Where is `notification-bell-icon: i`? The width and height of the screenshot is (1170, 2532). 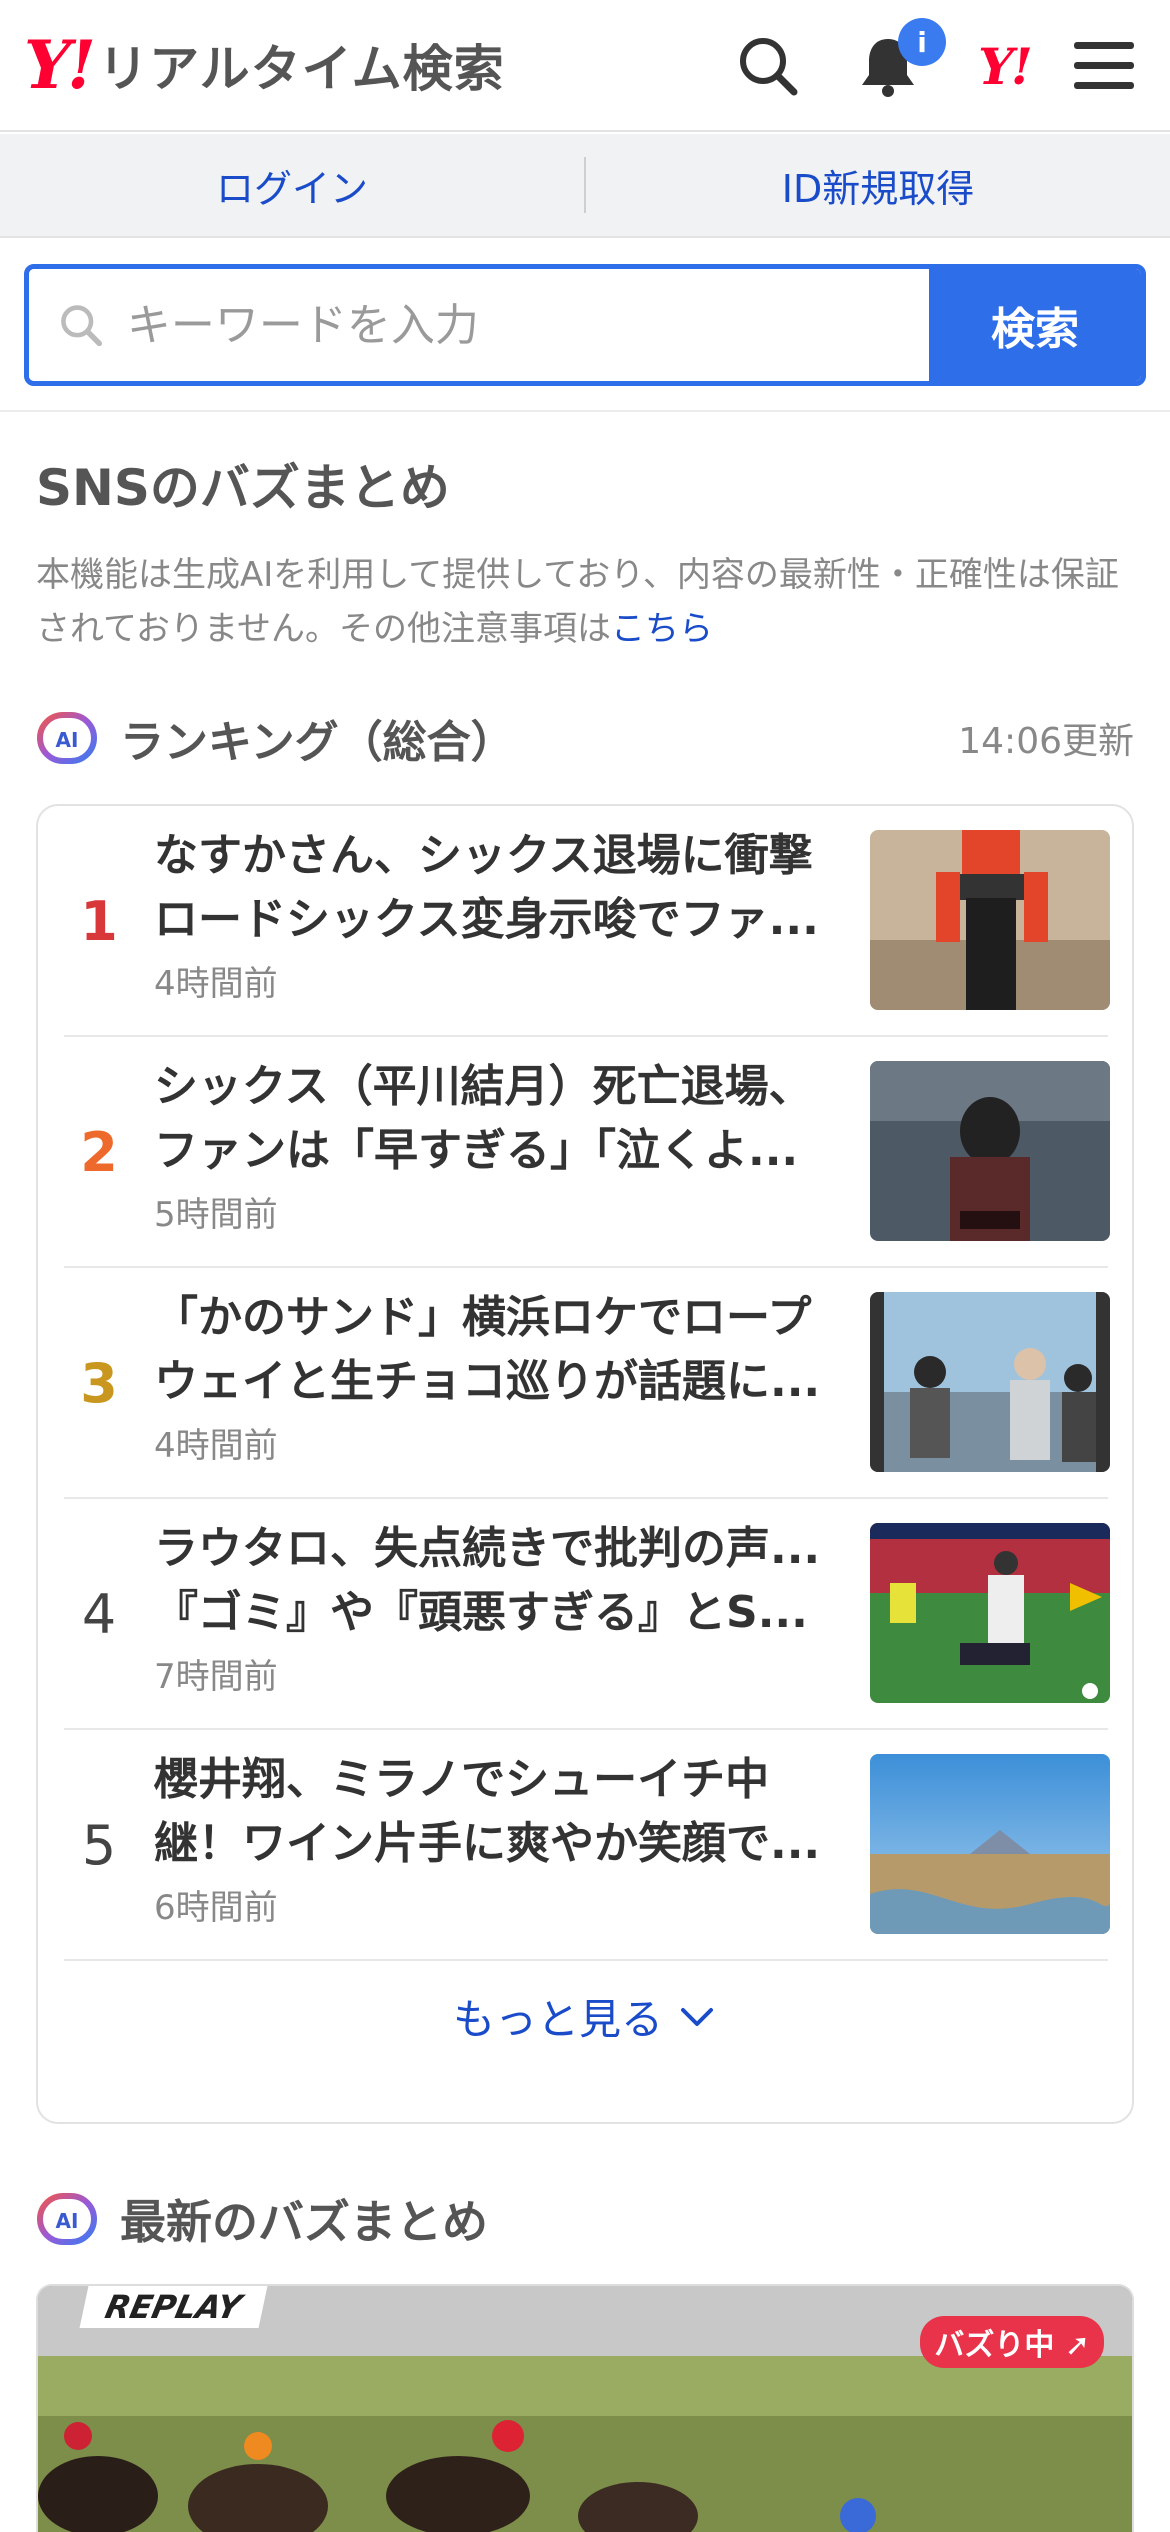 notification-bell-icon: i is located at coordinates (898, 61).